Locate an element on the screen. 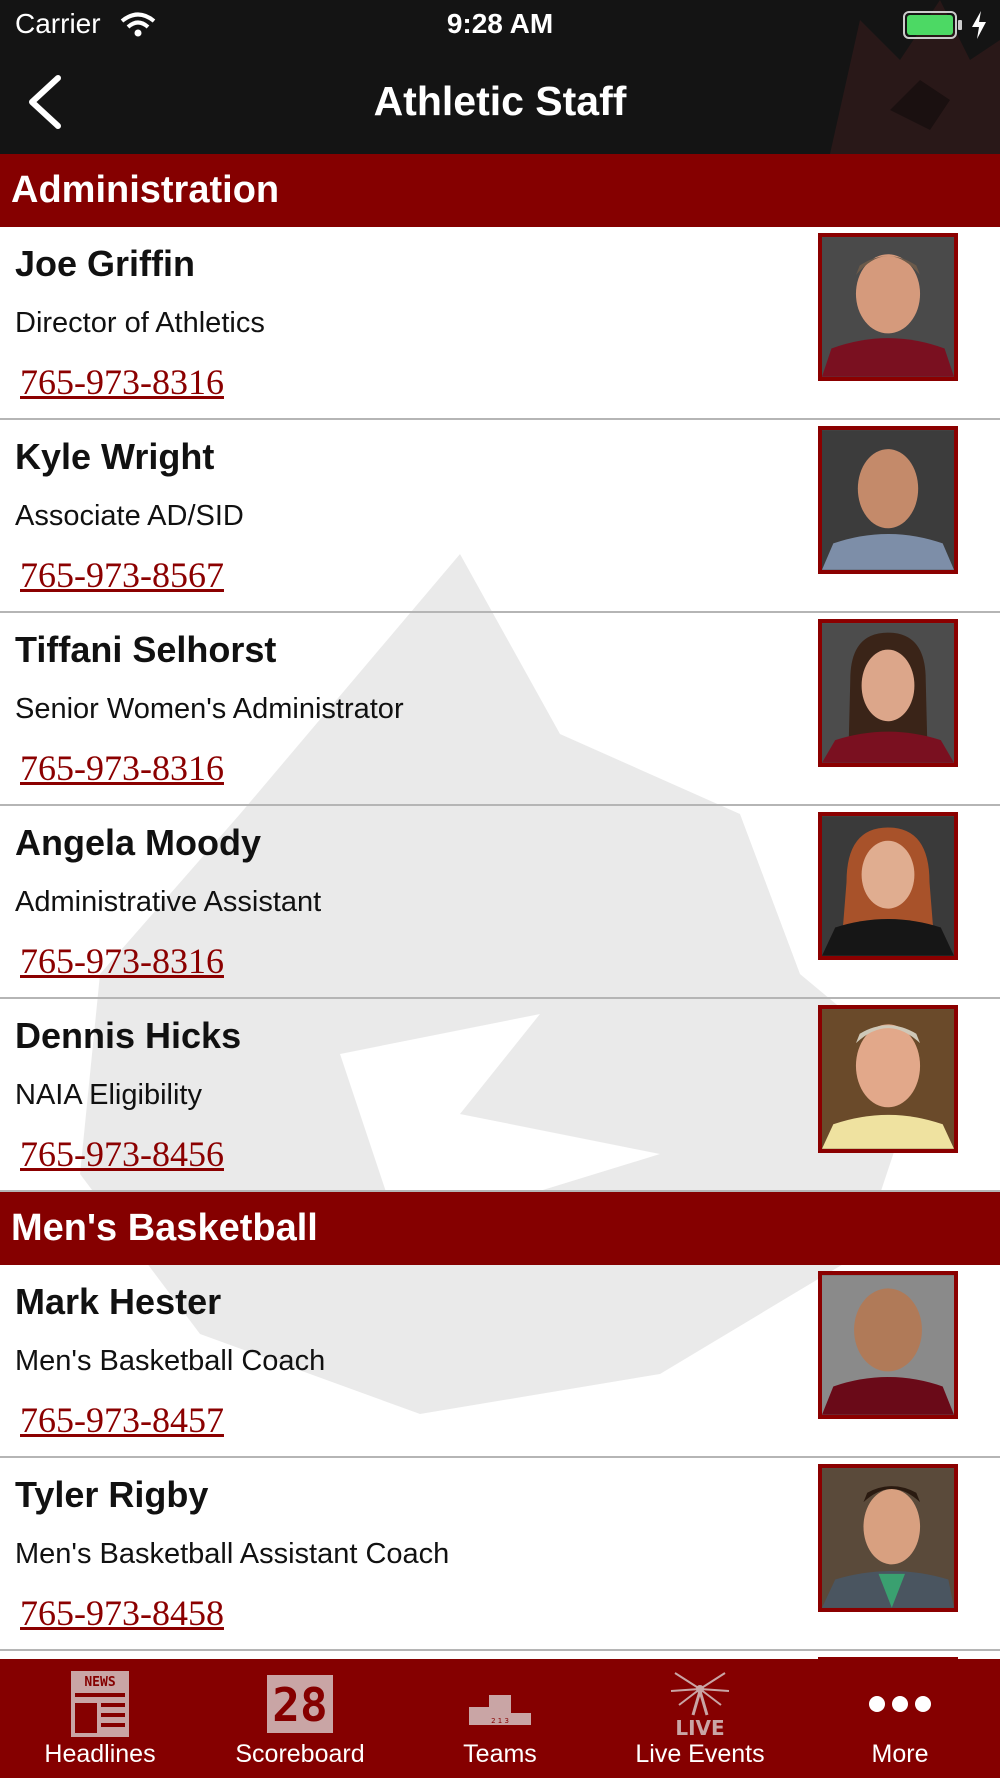 This screenshot has width=1000, height=1778. staff-title: Administrative Assistant is located at coordinates (168, 902).